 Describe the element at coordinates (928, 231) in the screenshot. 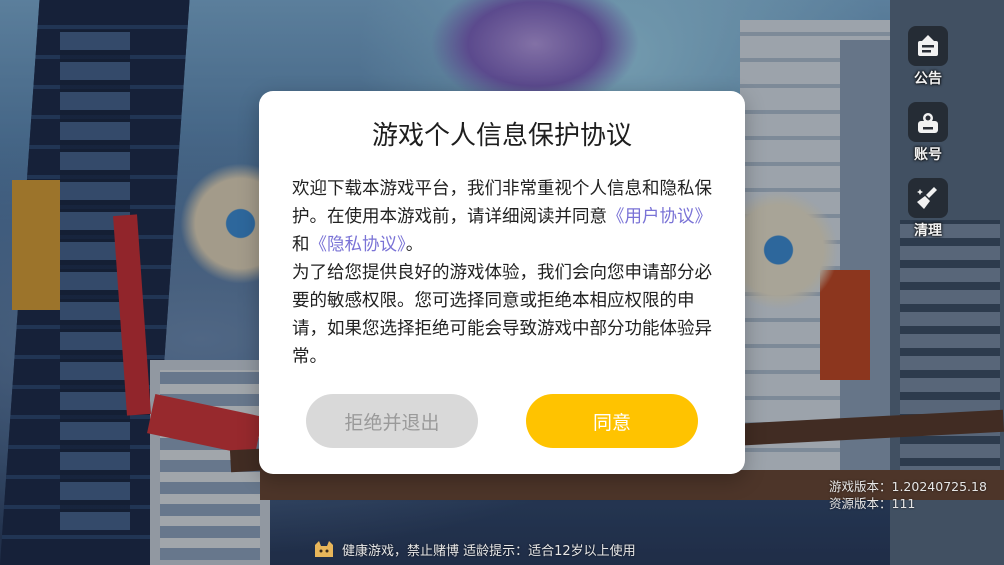

I see `side-item-label: 清理` at that location.